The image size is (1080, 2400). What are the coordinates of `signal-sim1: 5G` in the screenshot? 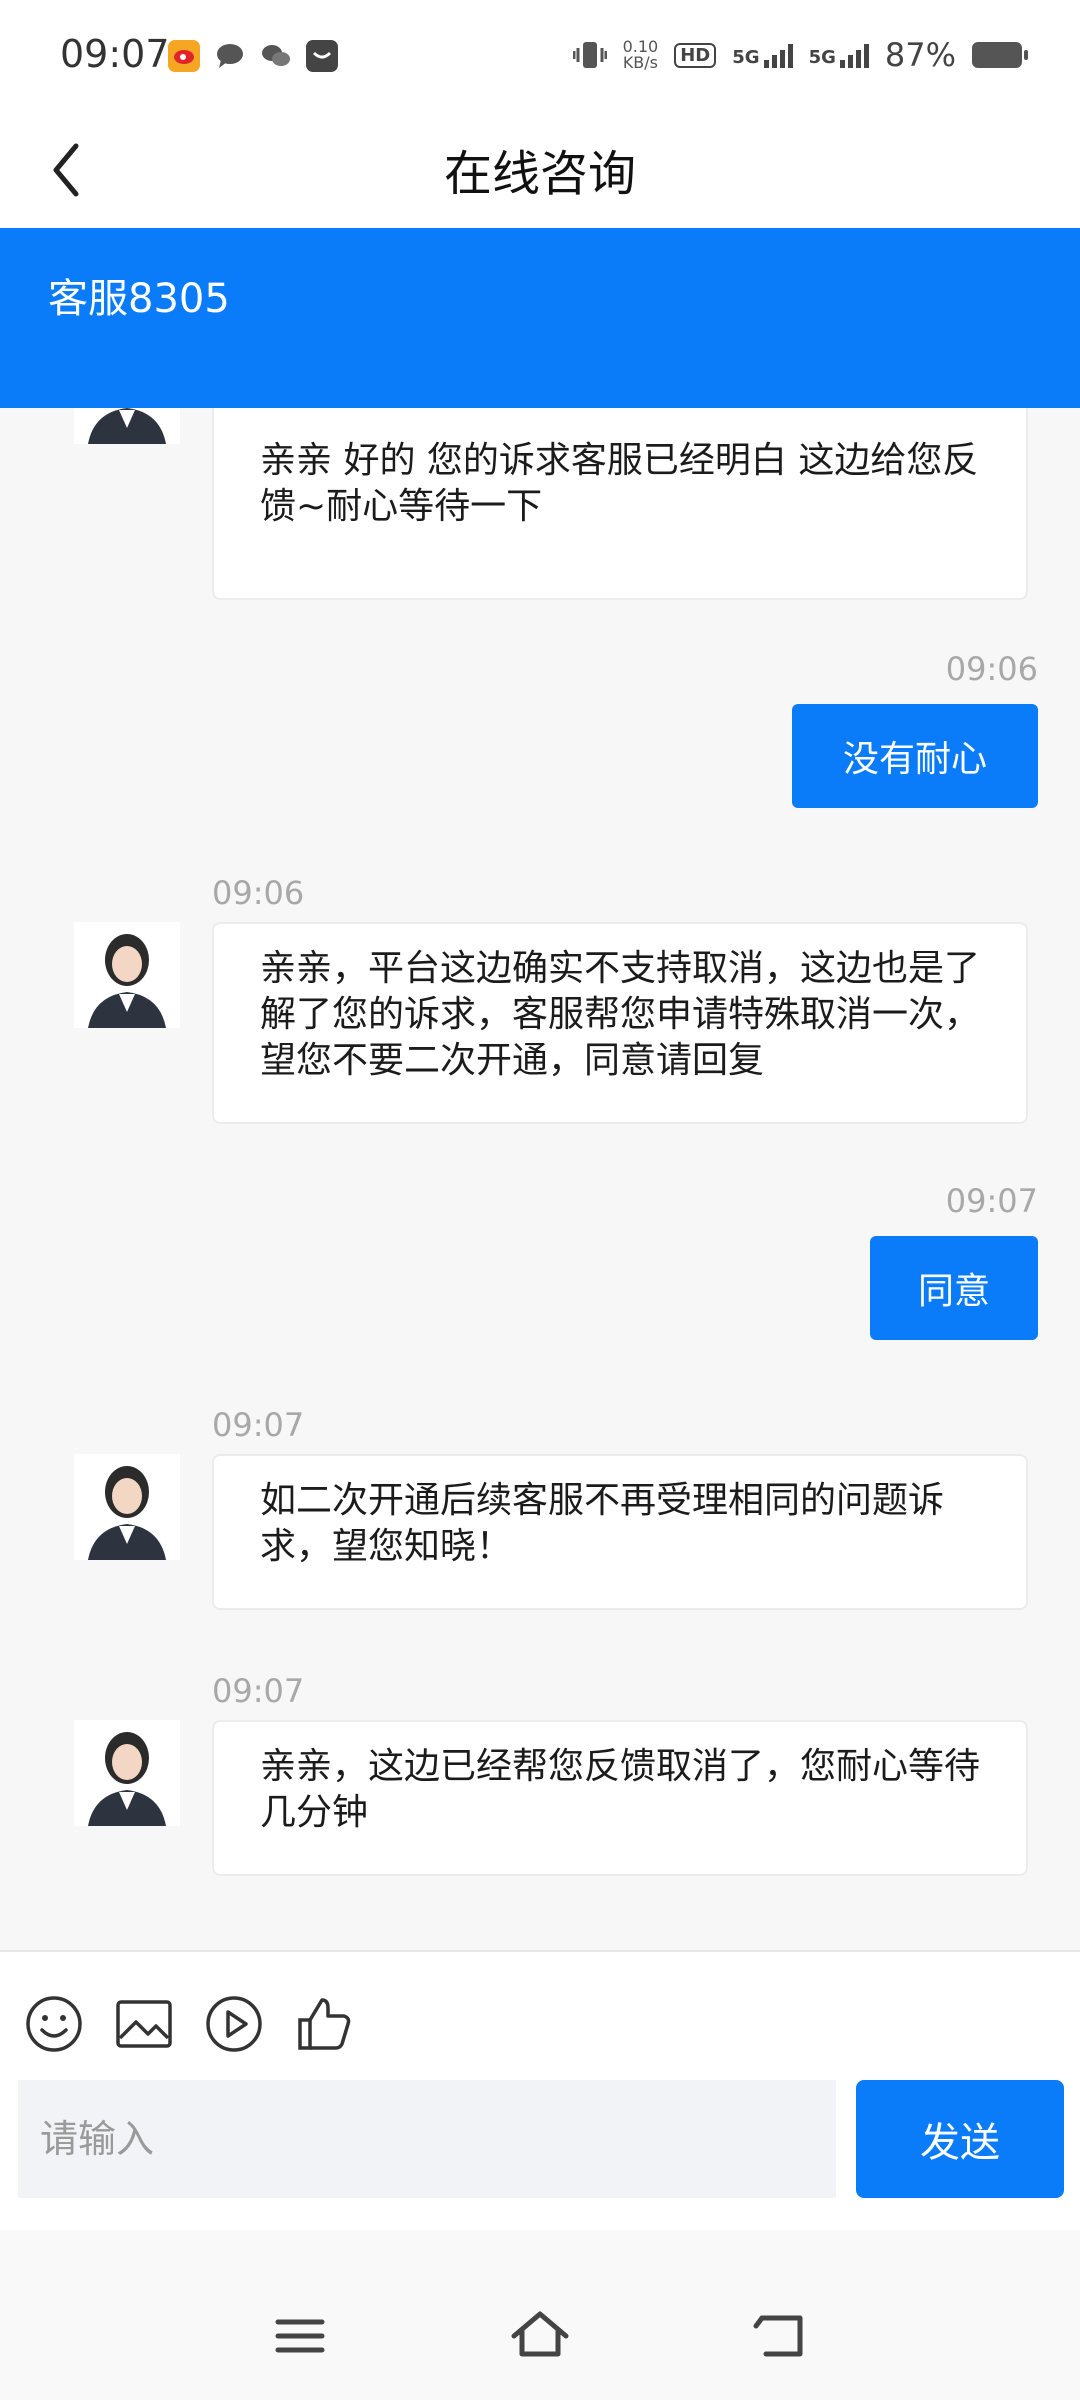 It's located at (762, 55).